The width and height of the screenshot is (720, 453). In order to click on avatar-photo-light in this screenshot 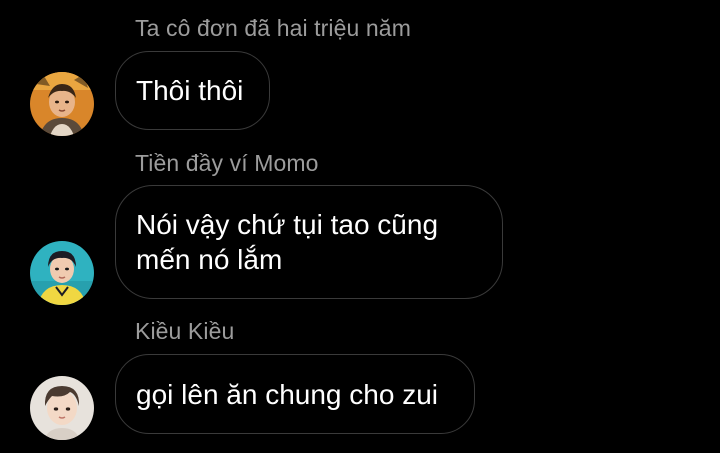, I will do `click(62, 408)`.